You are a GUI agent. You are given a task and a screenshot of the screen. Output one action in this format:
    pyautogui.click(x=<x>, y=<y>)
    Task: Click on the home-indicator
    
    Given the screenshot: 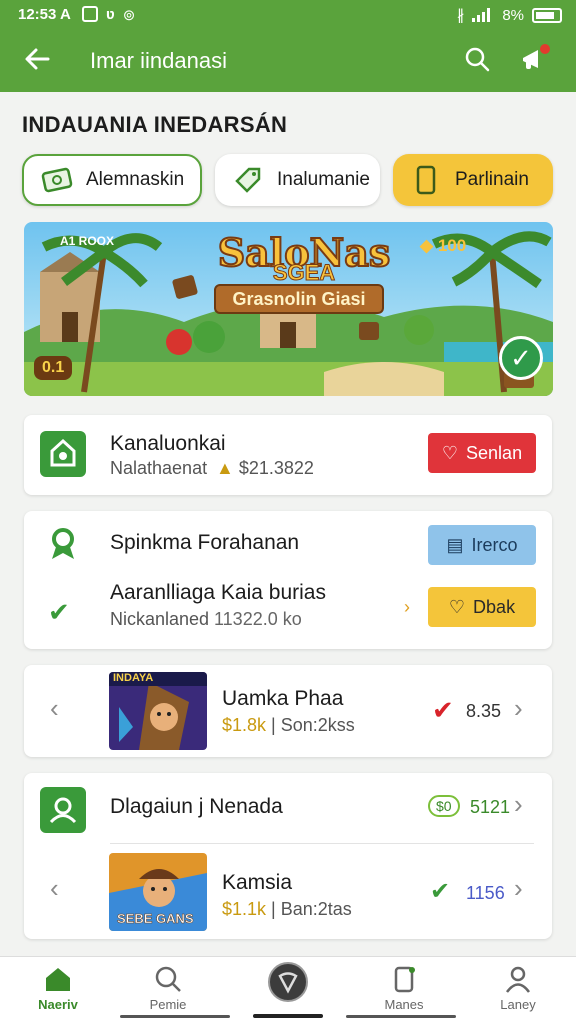 What is the action you would take?
    pyautogui.click(x=288, y=1016)
    